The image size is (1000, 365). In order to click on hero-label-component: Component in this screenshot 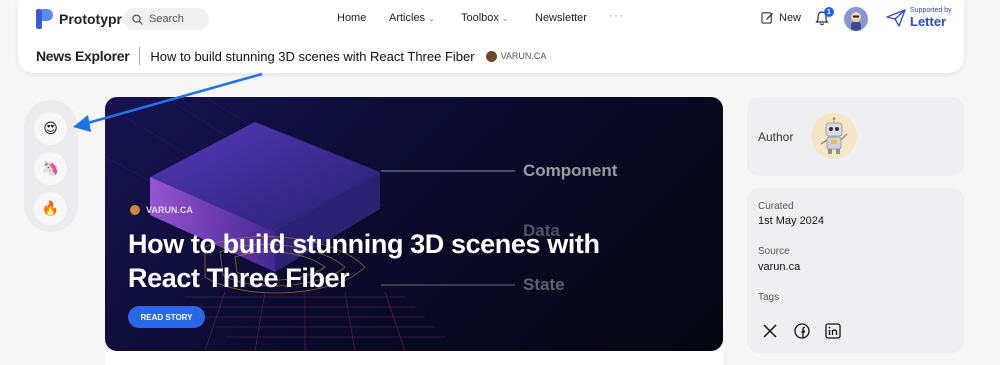, I will do `click(570, 170)`.